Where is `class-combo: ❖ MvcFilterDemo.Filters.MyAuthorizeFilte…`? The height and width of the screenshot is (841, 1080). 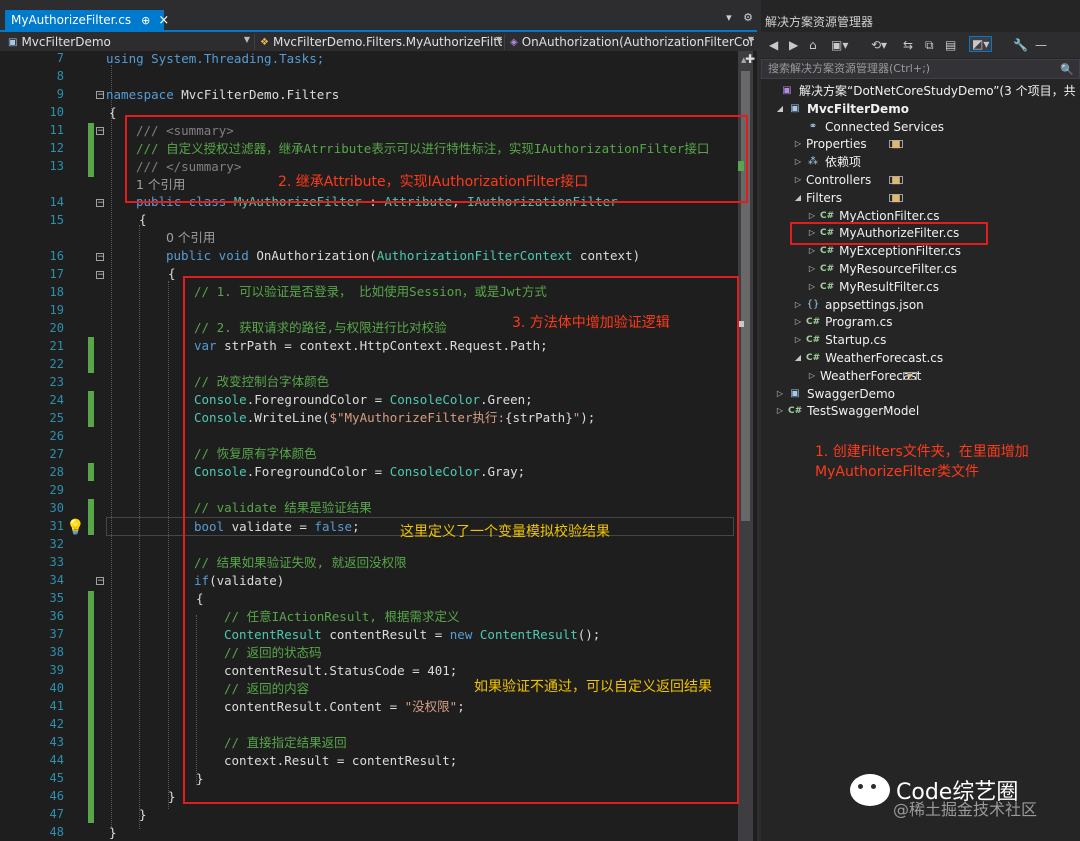 class-combo: ❖ MvcFilterDemo.Filters.MyAuthorizeFilte… is located at coordinates (381, 42).